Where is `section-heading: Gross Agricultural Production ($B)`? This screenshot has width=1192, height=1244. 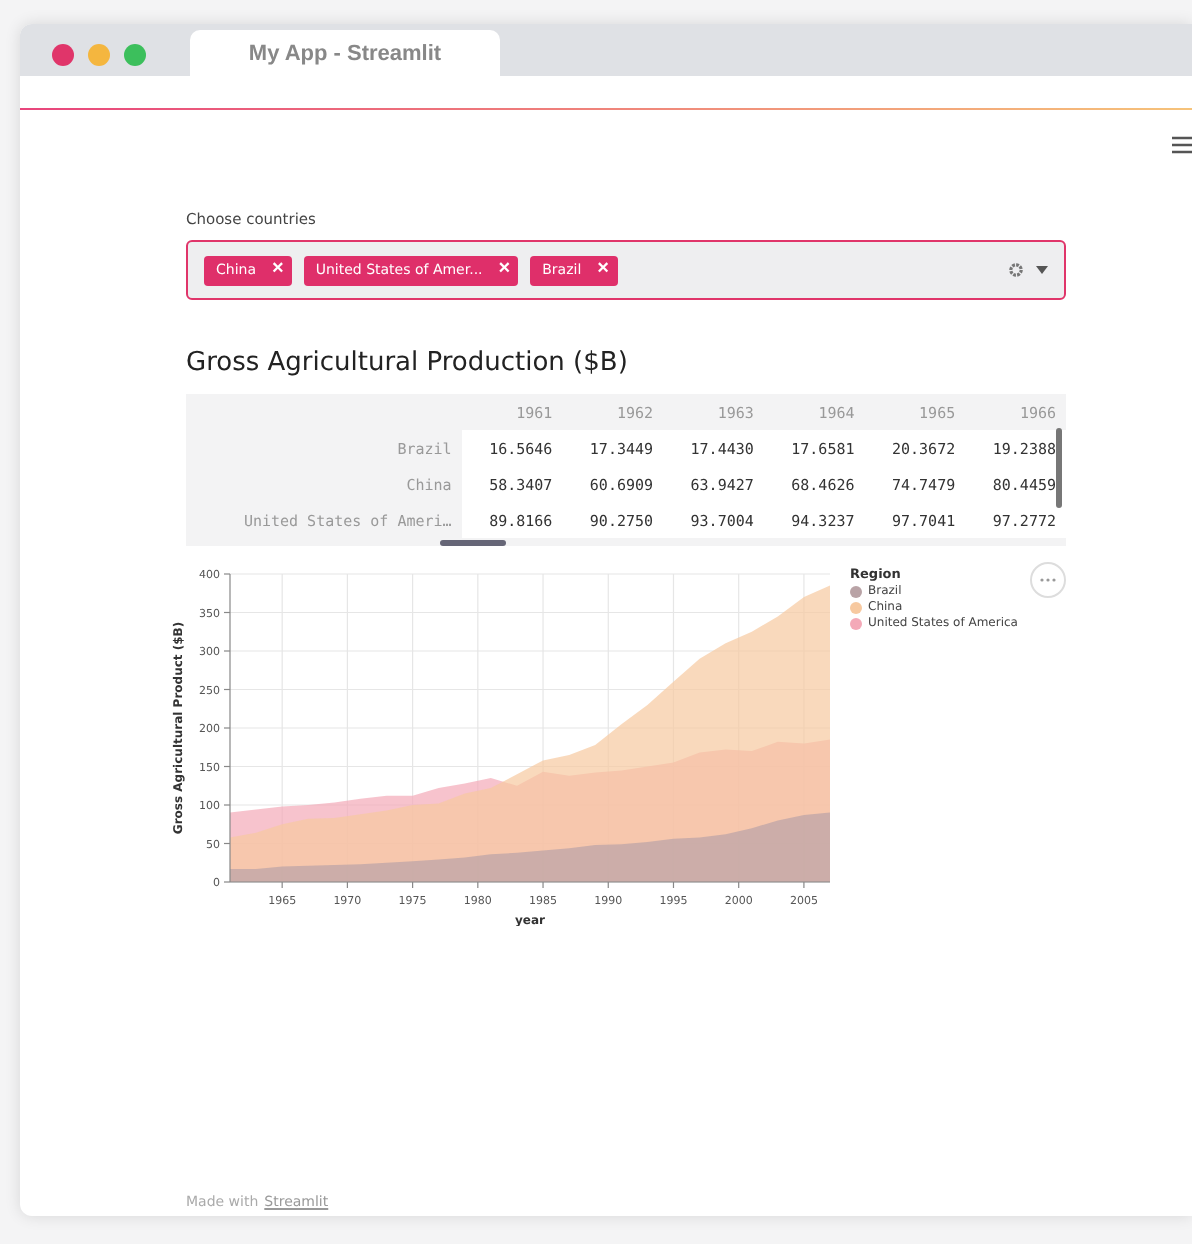 section-heading: Gross Agricultural Production ($B) is located at coordinates (408, 363).